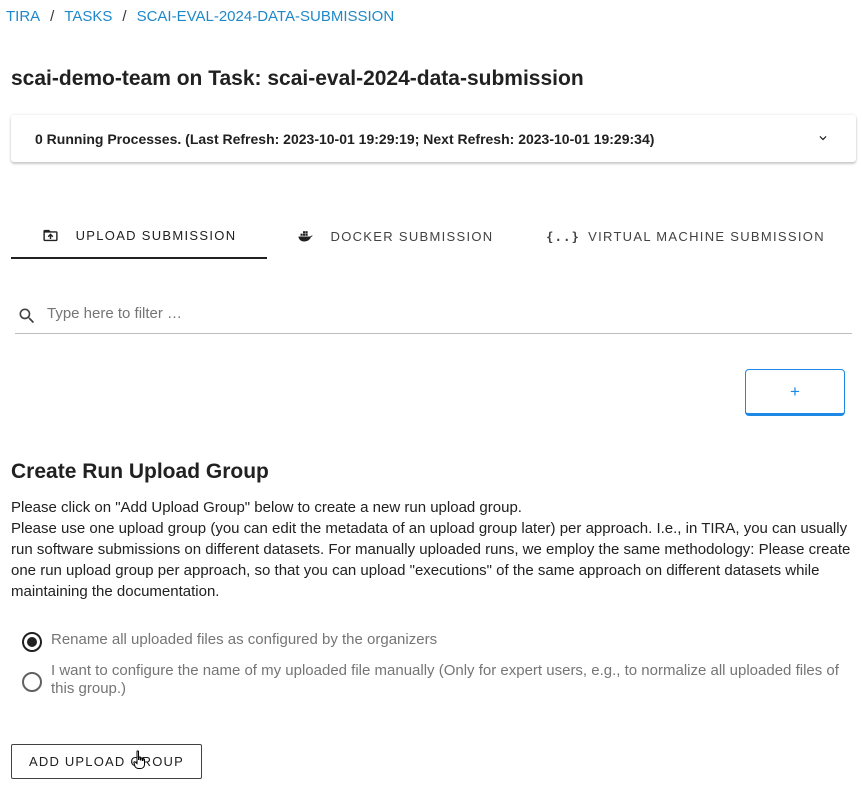 The height and width of the screenshot is (789, 862). What do you see at coordinates (23, 16) in the screenshot?
I see `breadcrumb-tira-link: TIRA` at bounding box center [23, 16].